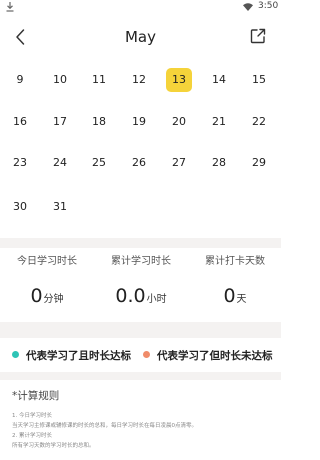  I want to click on legend-item-reached: 代表学习了且时长达标, so click(71, 355).